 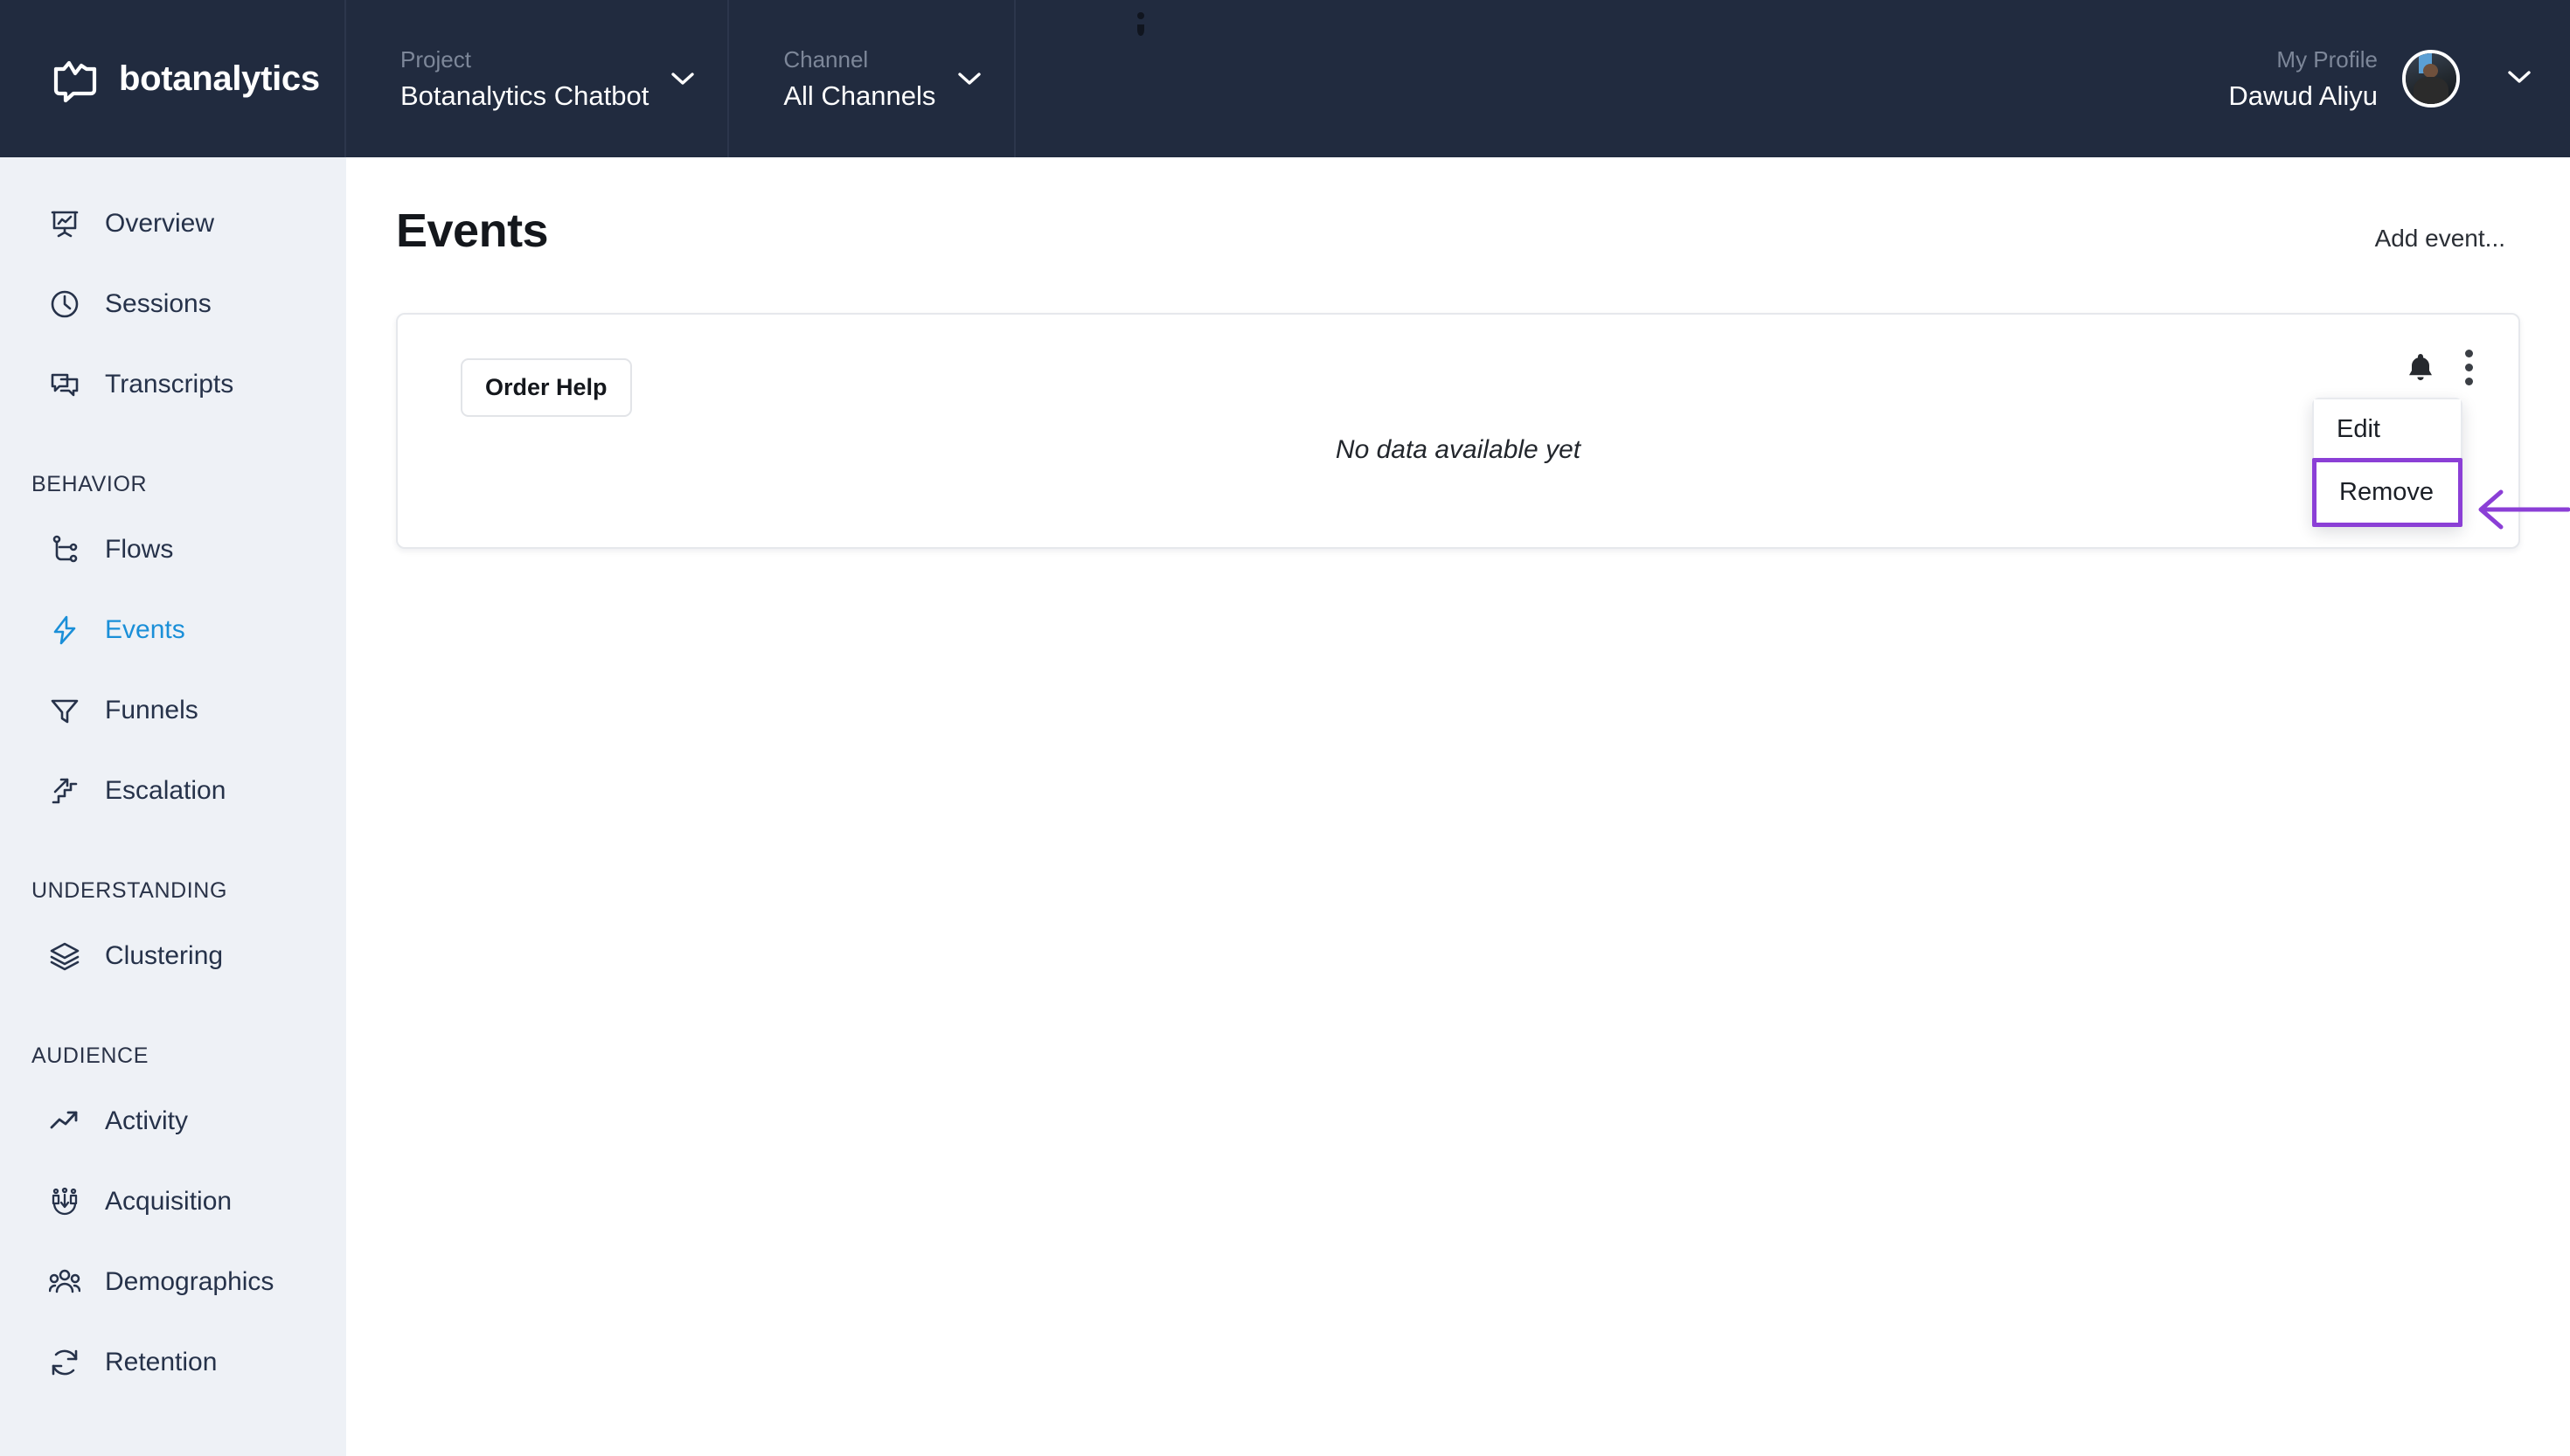 I want to click on sidebar-section-audience: AUDIENCE, so click(x=90, y=1055).